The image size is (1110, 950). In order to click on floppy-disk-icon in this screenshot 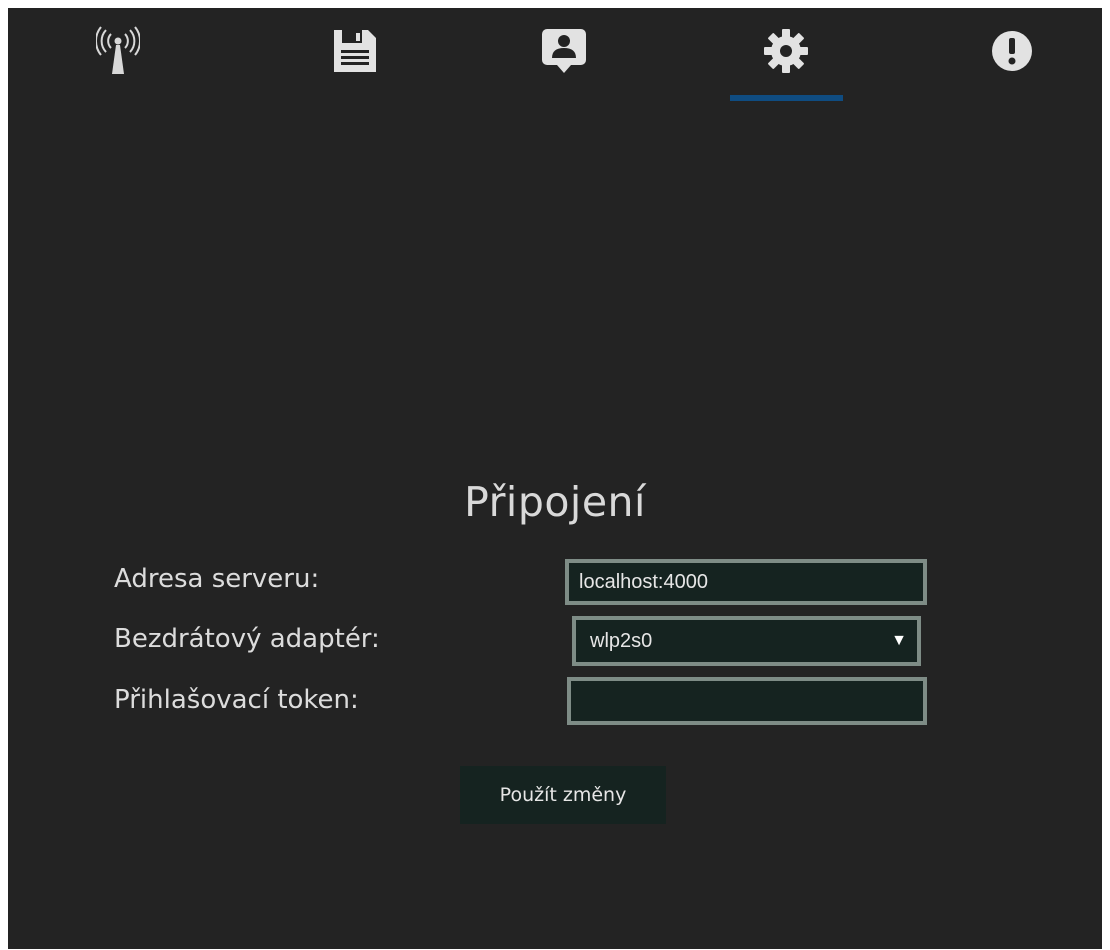, I will do `click(355, 51)`.